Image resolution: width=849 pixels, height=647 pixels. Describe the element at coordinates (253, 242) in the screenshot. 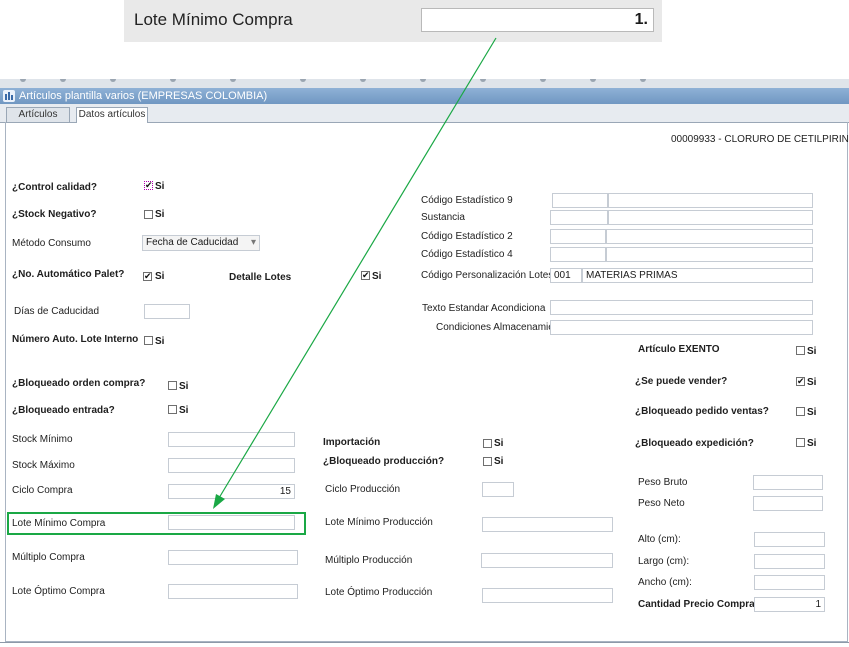

I see `dropdown-arrow-icon: ▾` at that location.